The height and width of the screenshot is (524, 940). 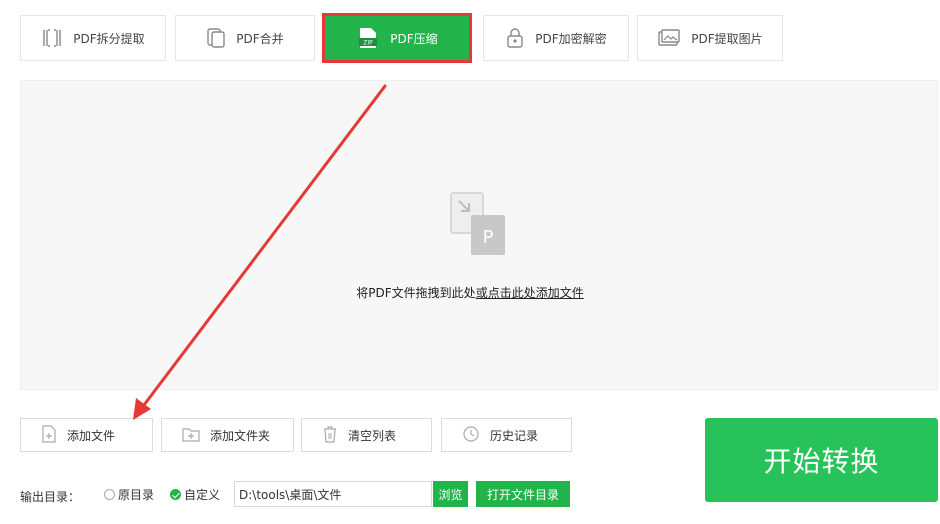 What do you see at coordinates (530, 293) in the screenshot?
I see `add-file-link: 或点击此处添加文件` at bounding box center [530, 293].